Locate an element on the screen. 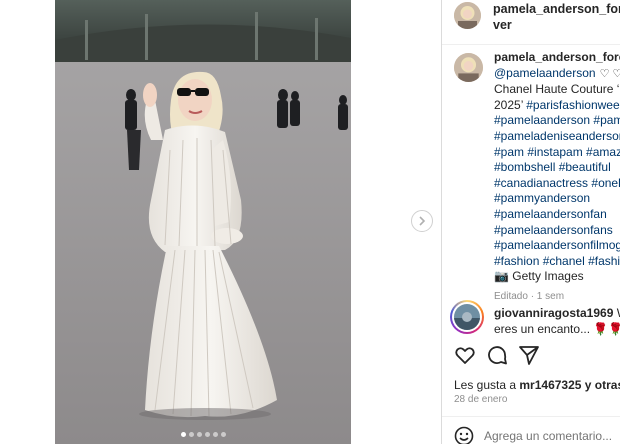 The image size is (620, 444). author-username: pamela_anderson_forever is located at coordinates (556, 17).